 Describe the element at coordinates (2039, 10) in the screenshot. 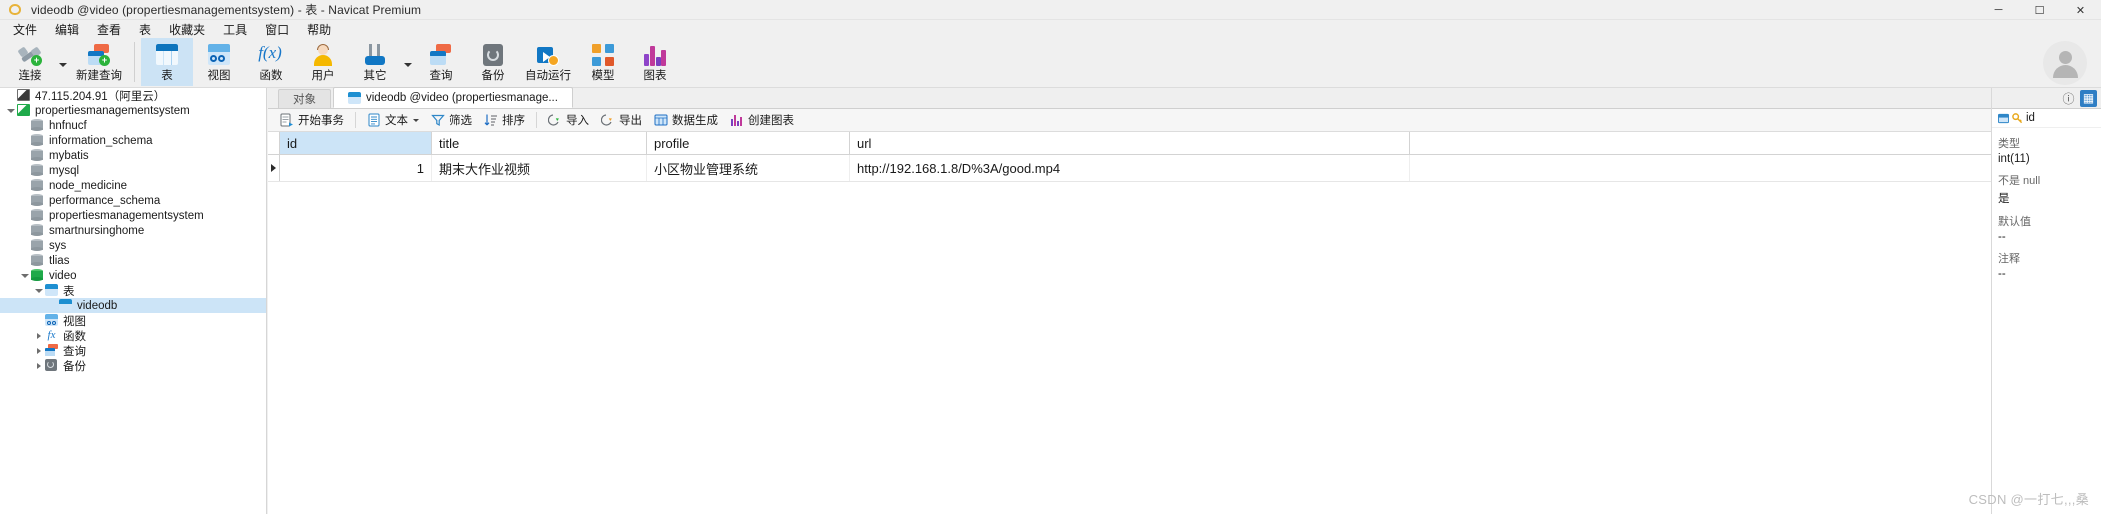

I see `maximize-button: ☐` at that location.